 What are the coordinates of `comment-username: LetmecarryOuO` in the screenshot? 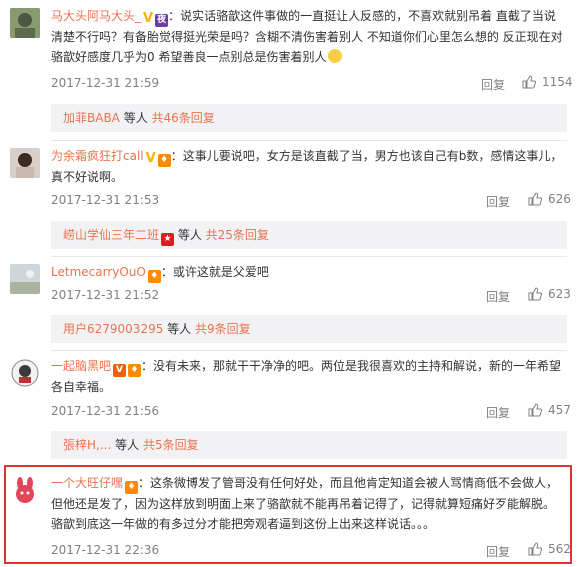 It's located at (98, 272).